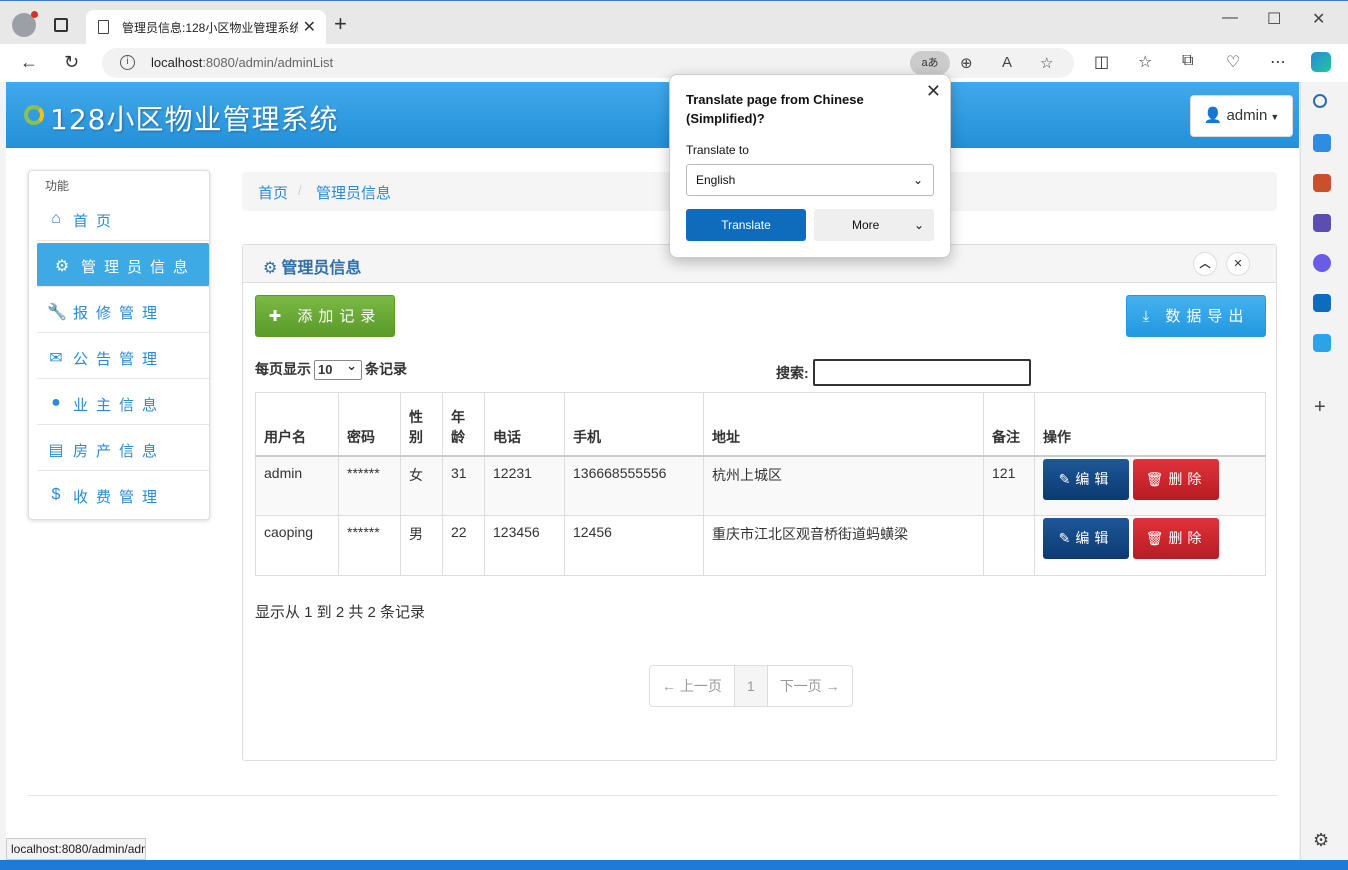  What do you see at coordinates (966, 63) in the screenshot?
I see `zoom-icon: ⊕` at bounding box center [966, 63].